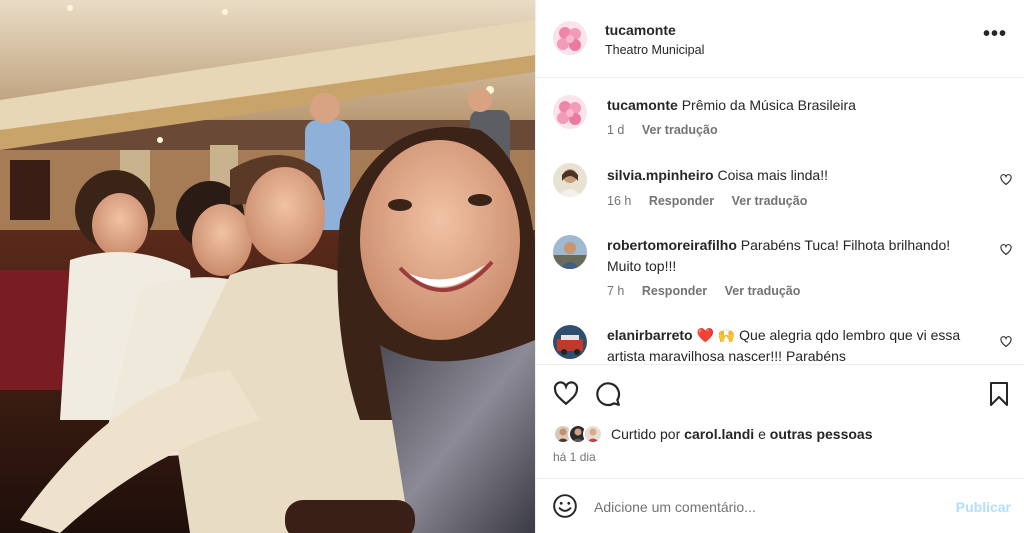  I want to click on author-avatar, so click(570, 38).